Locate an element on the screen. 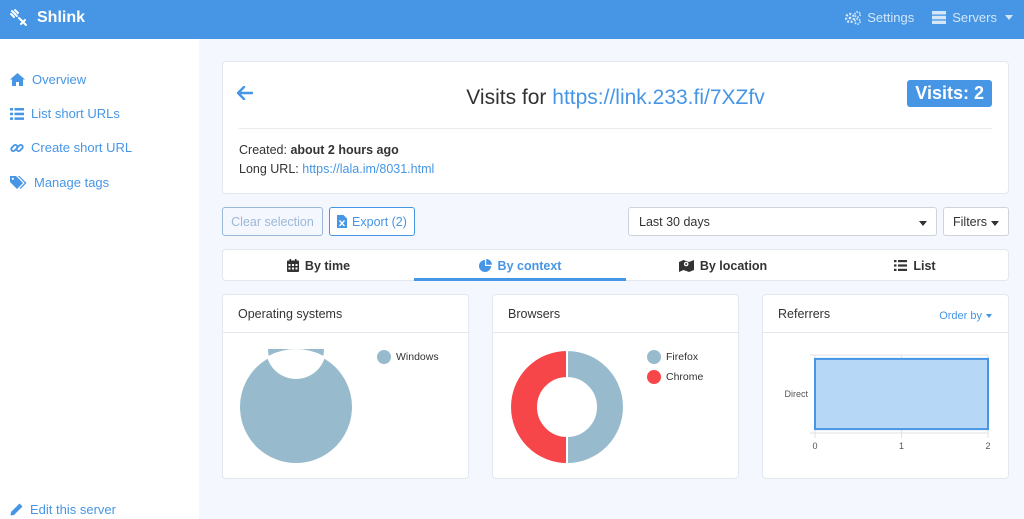  tab-label: By time is located at coordinates (327, 265).